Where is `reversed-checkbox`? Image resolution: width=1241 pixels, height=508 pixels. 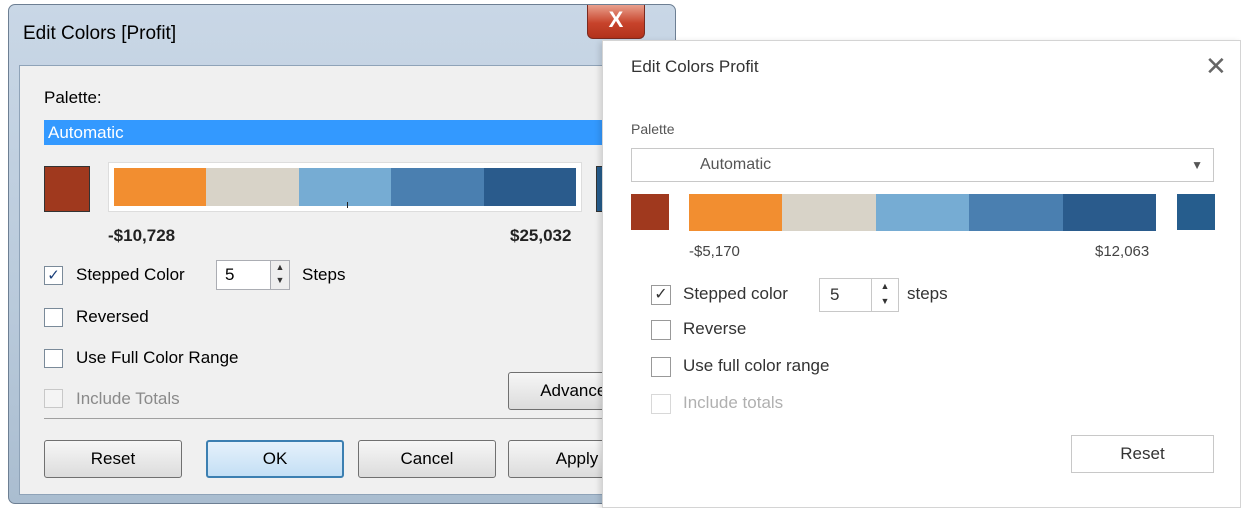
reversed-checkbox is located at coordinates (53, 317).